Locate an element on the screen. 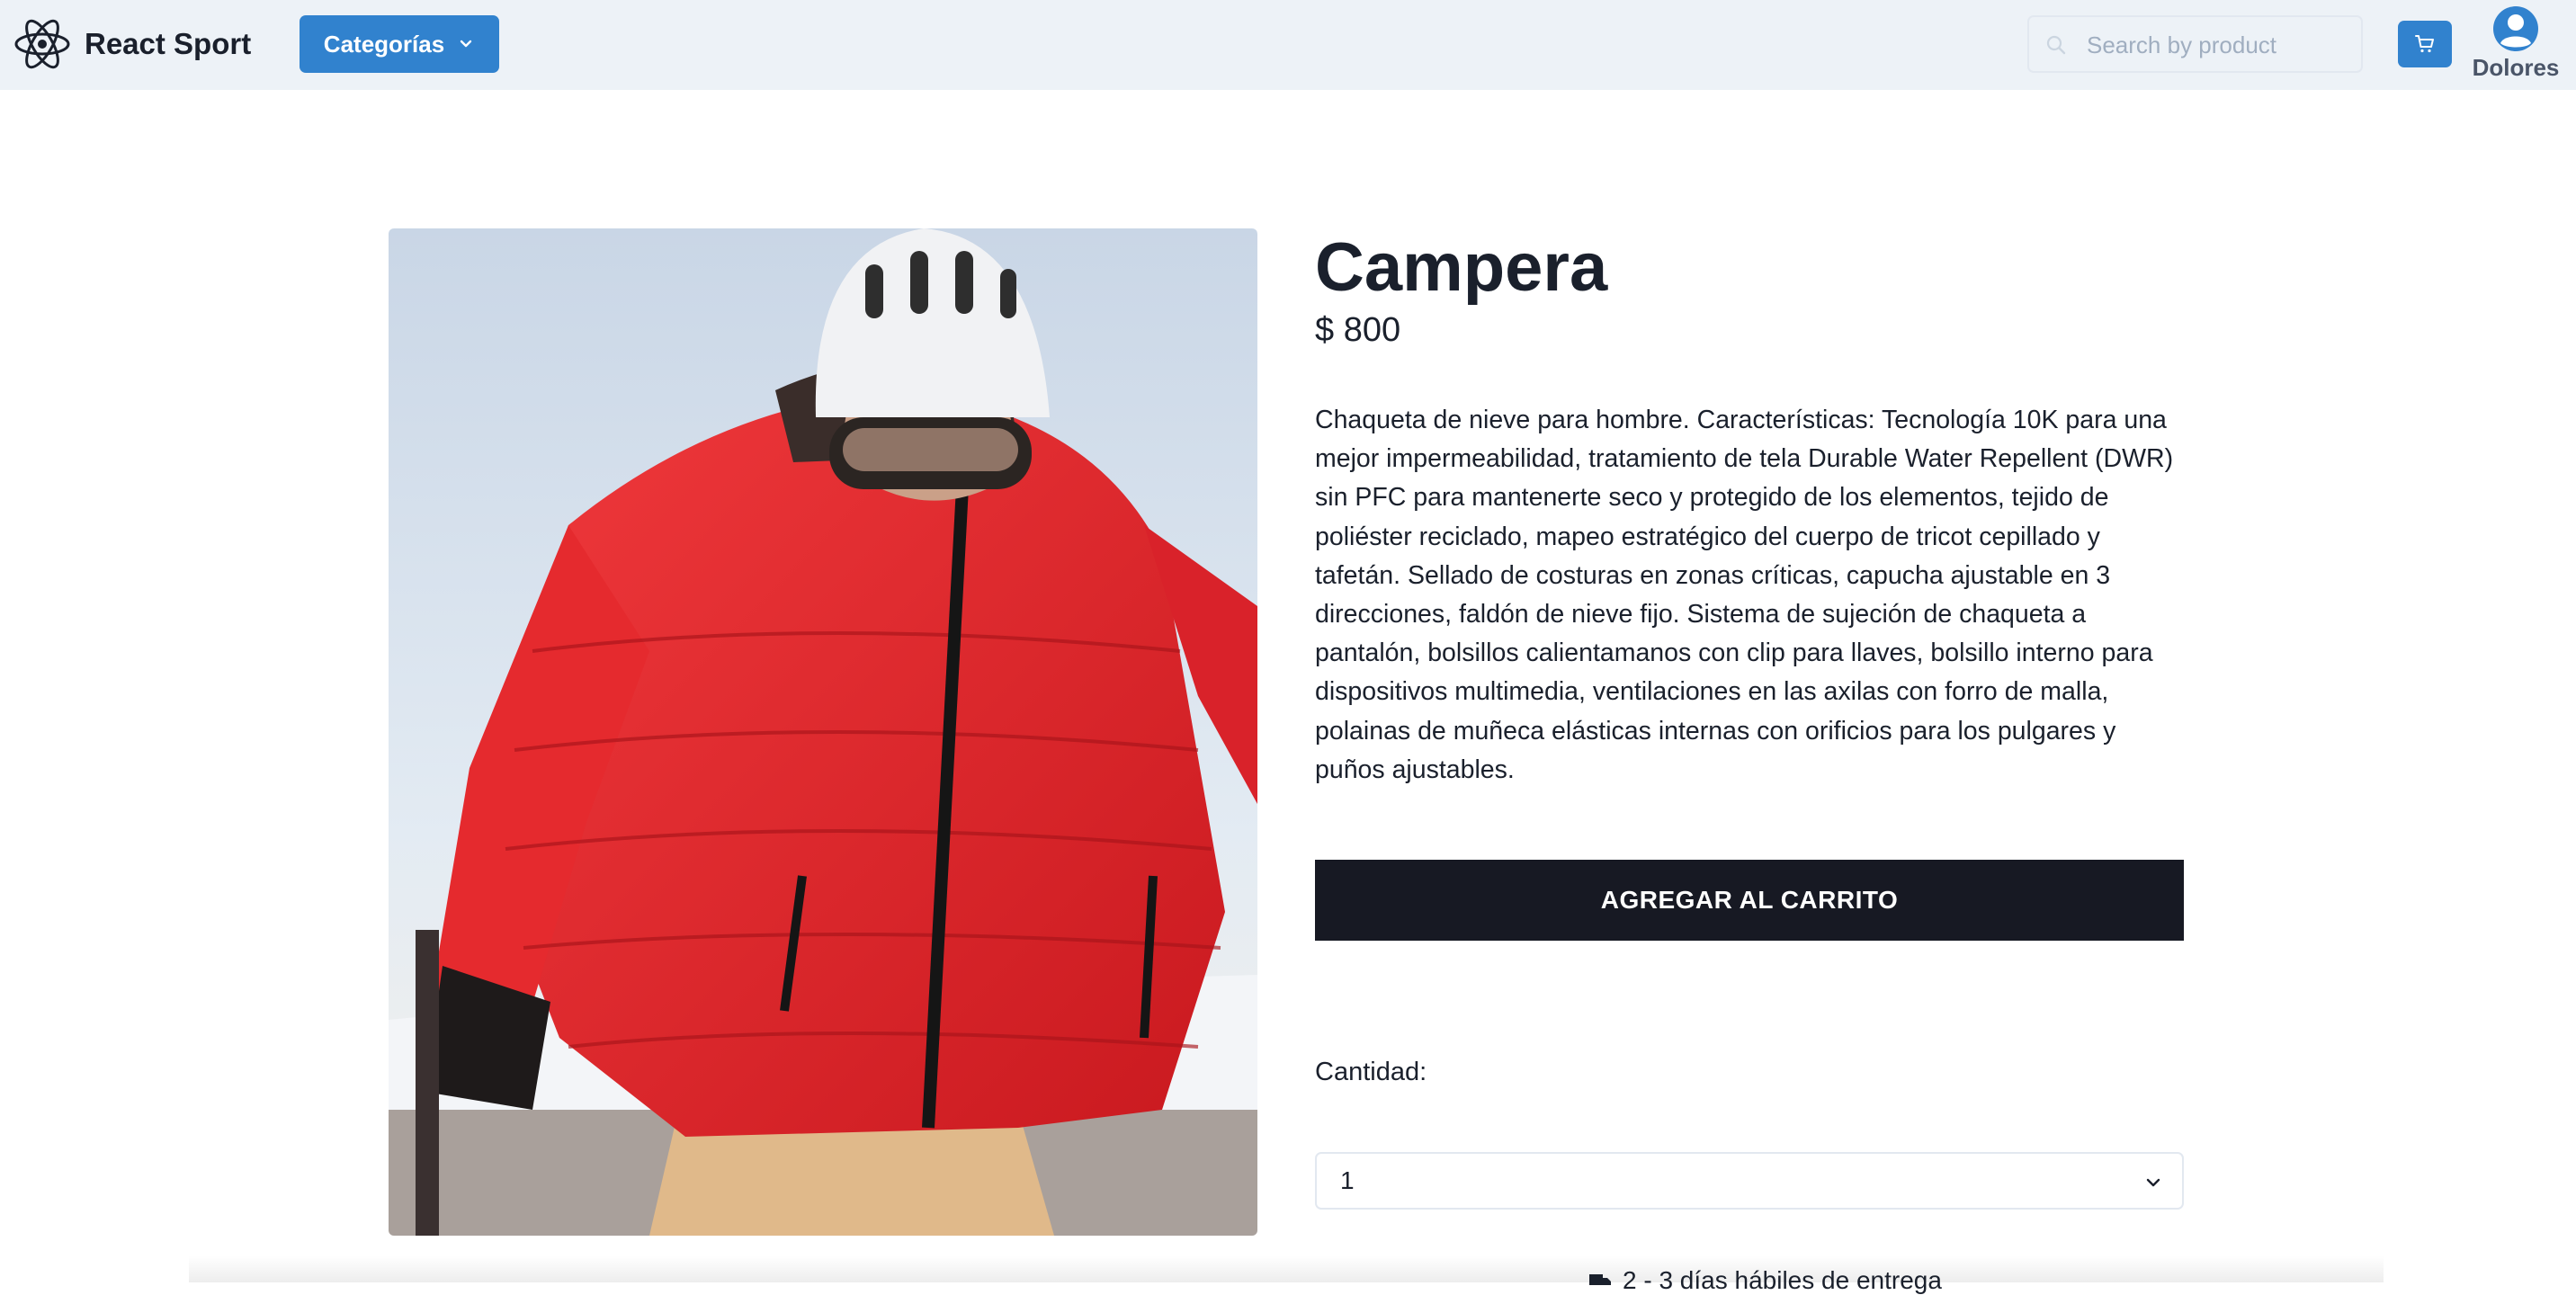  product-title: Campera is located at coordinates (1461, 267).